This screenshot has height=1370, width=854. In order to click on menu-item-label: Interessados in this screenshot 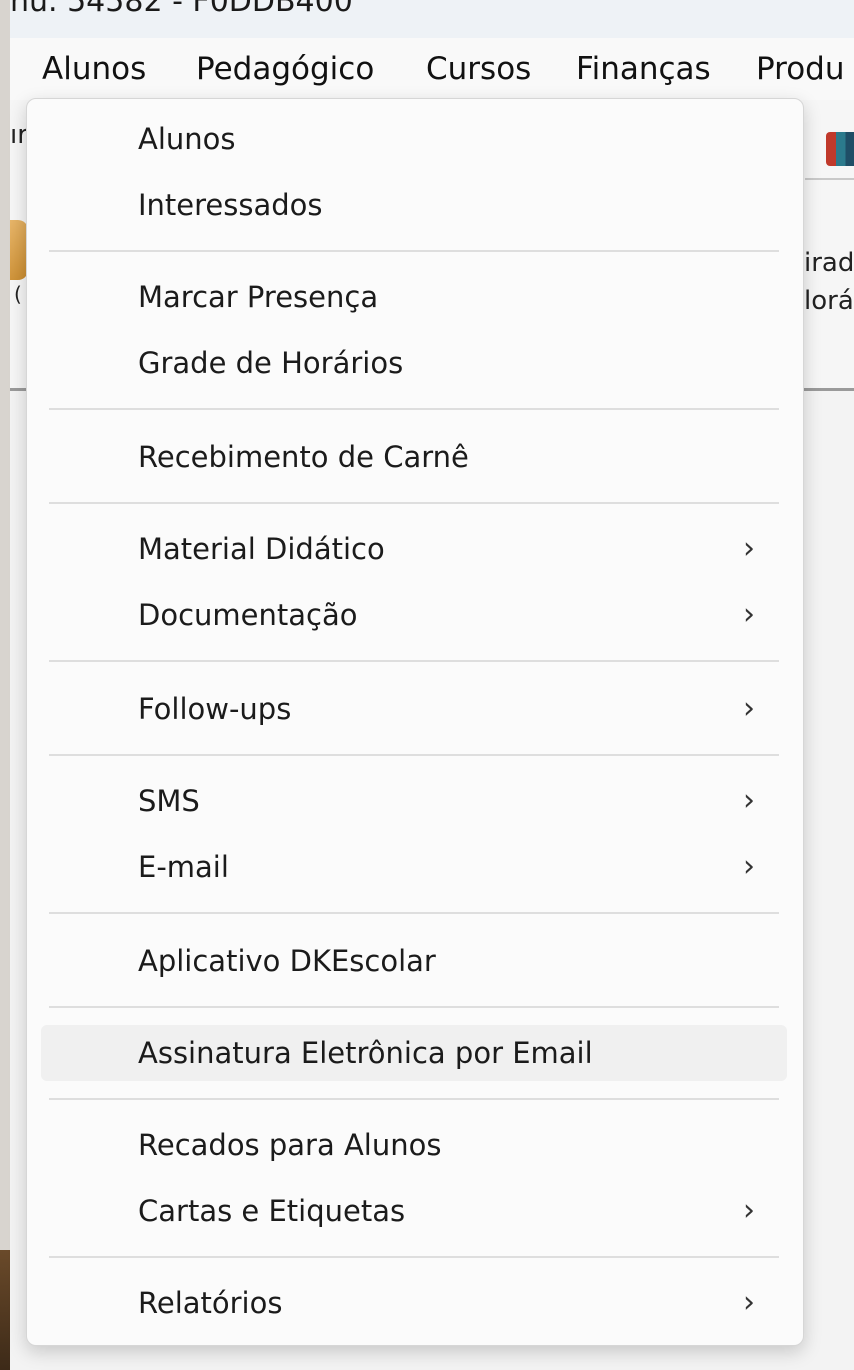, I will do `click(230, 205)`.